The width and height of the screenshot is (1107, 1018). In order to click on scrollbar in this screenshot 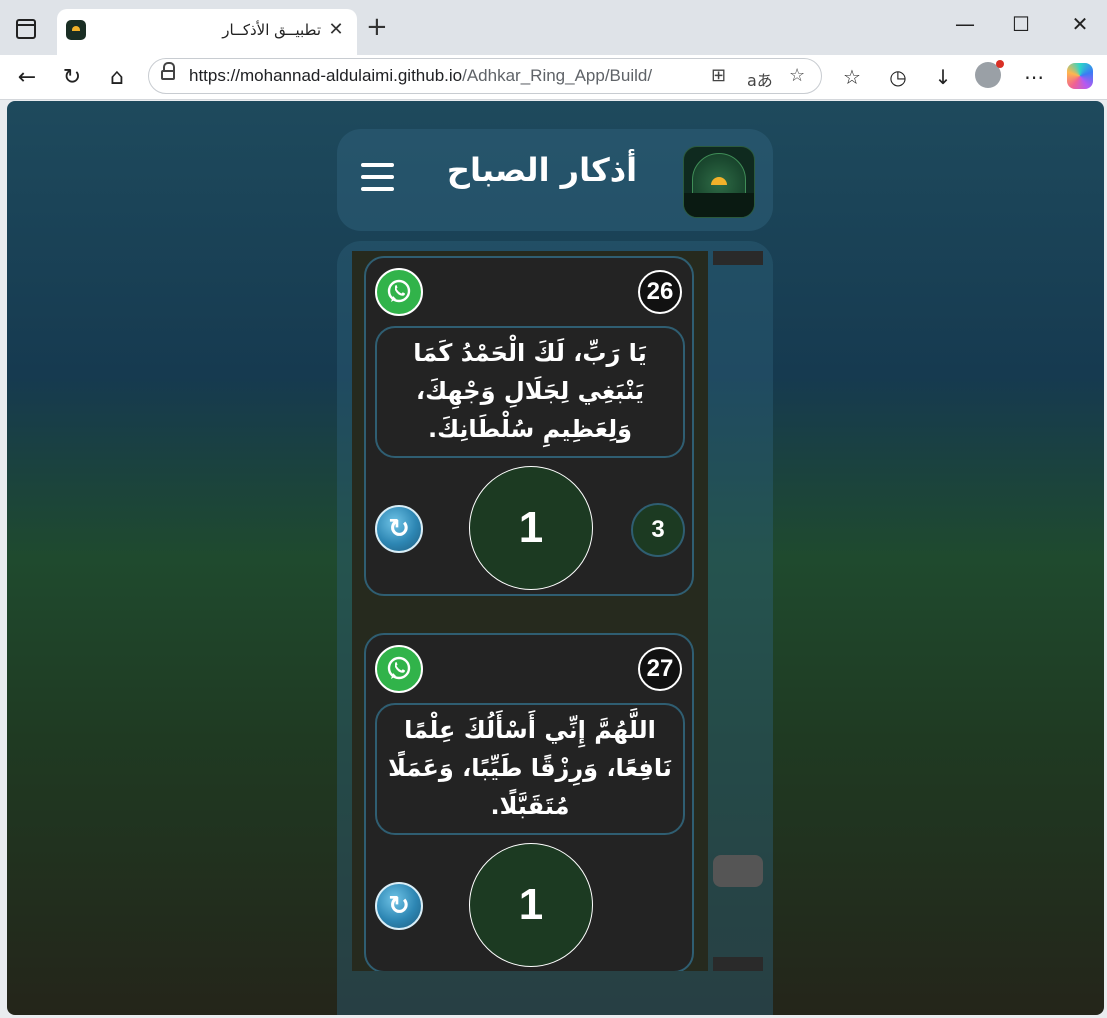, I will do `click(739, 611)`.